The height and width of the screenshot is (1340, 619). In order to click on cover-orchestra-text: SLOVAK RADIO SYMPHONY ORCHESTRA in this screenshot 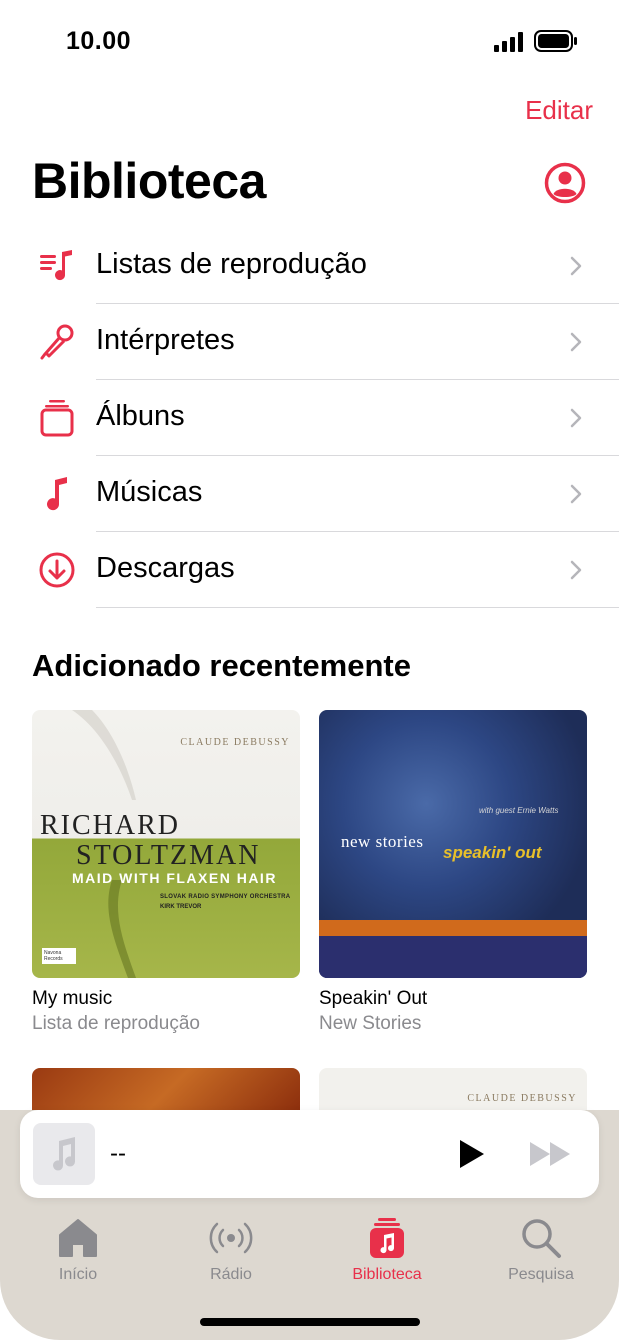, I will do `click(225, 897)`.